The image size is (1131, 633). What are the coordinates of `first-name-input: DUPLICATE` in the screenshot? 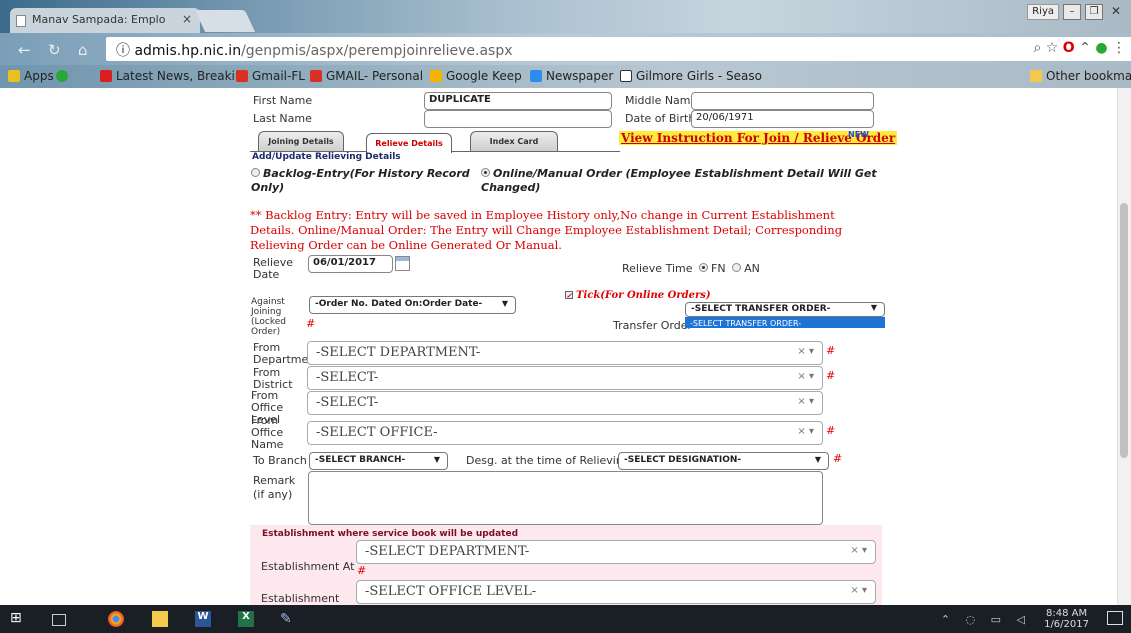 It's located at (518, 101).